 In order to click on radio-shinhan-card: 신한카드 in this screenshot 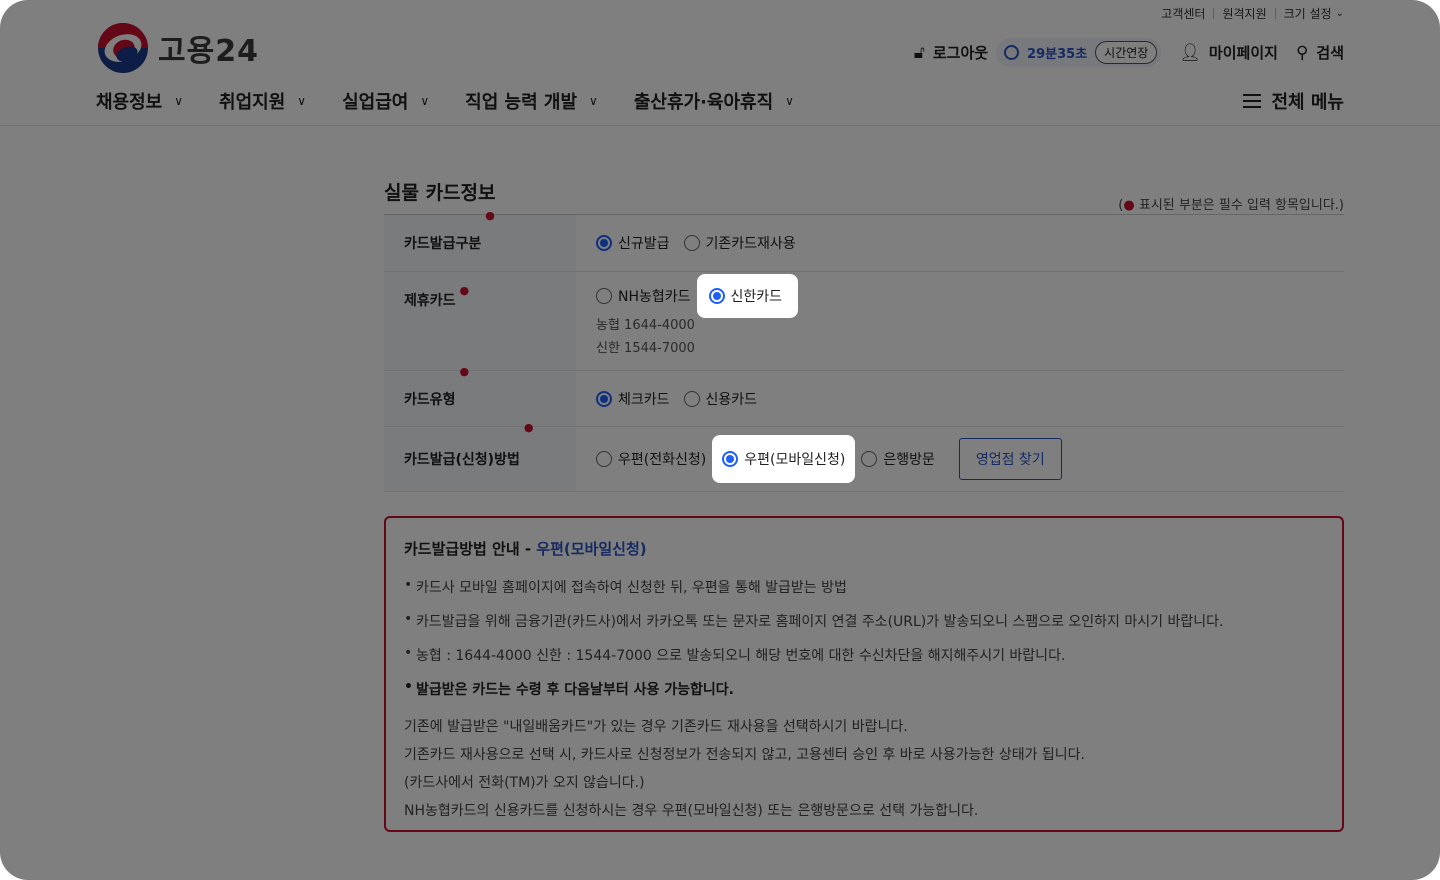, I will do `click(747, 296)`.